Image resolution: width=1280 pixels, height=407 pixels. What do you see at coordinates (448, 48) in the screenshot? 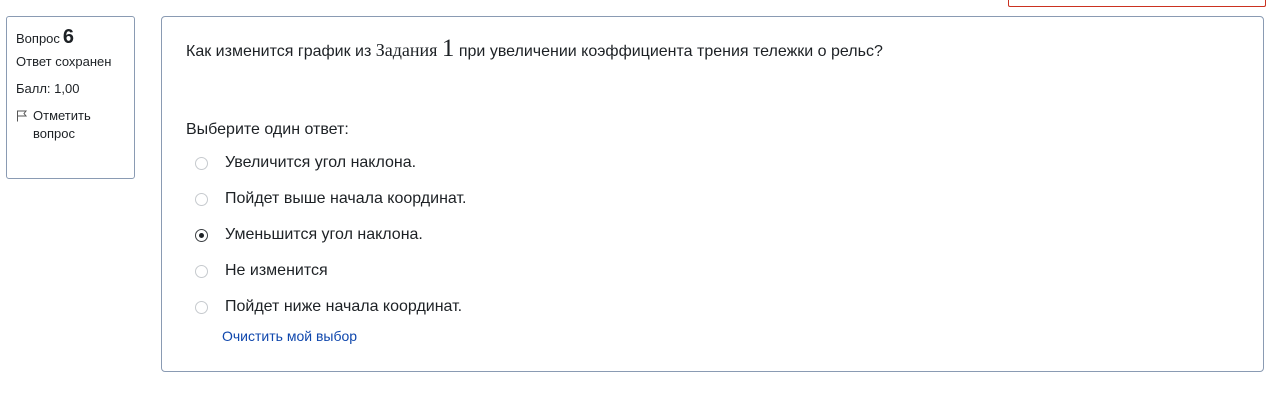
I see `question-text-task-number: 1` at bounding box center [448, 48].